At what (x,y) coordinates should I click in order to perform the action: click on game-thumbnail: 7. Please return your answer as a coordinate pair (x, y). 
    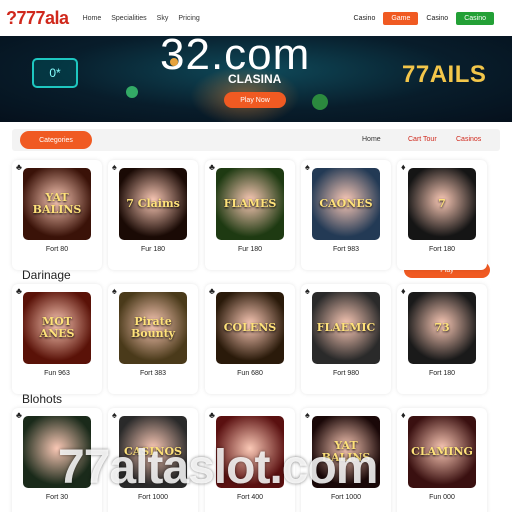
    Looking at the image, I should click on (442, 204).